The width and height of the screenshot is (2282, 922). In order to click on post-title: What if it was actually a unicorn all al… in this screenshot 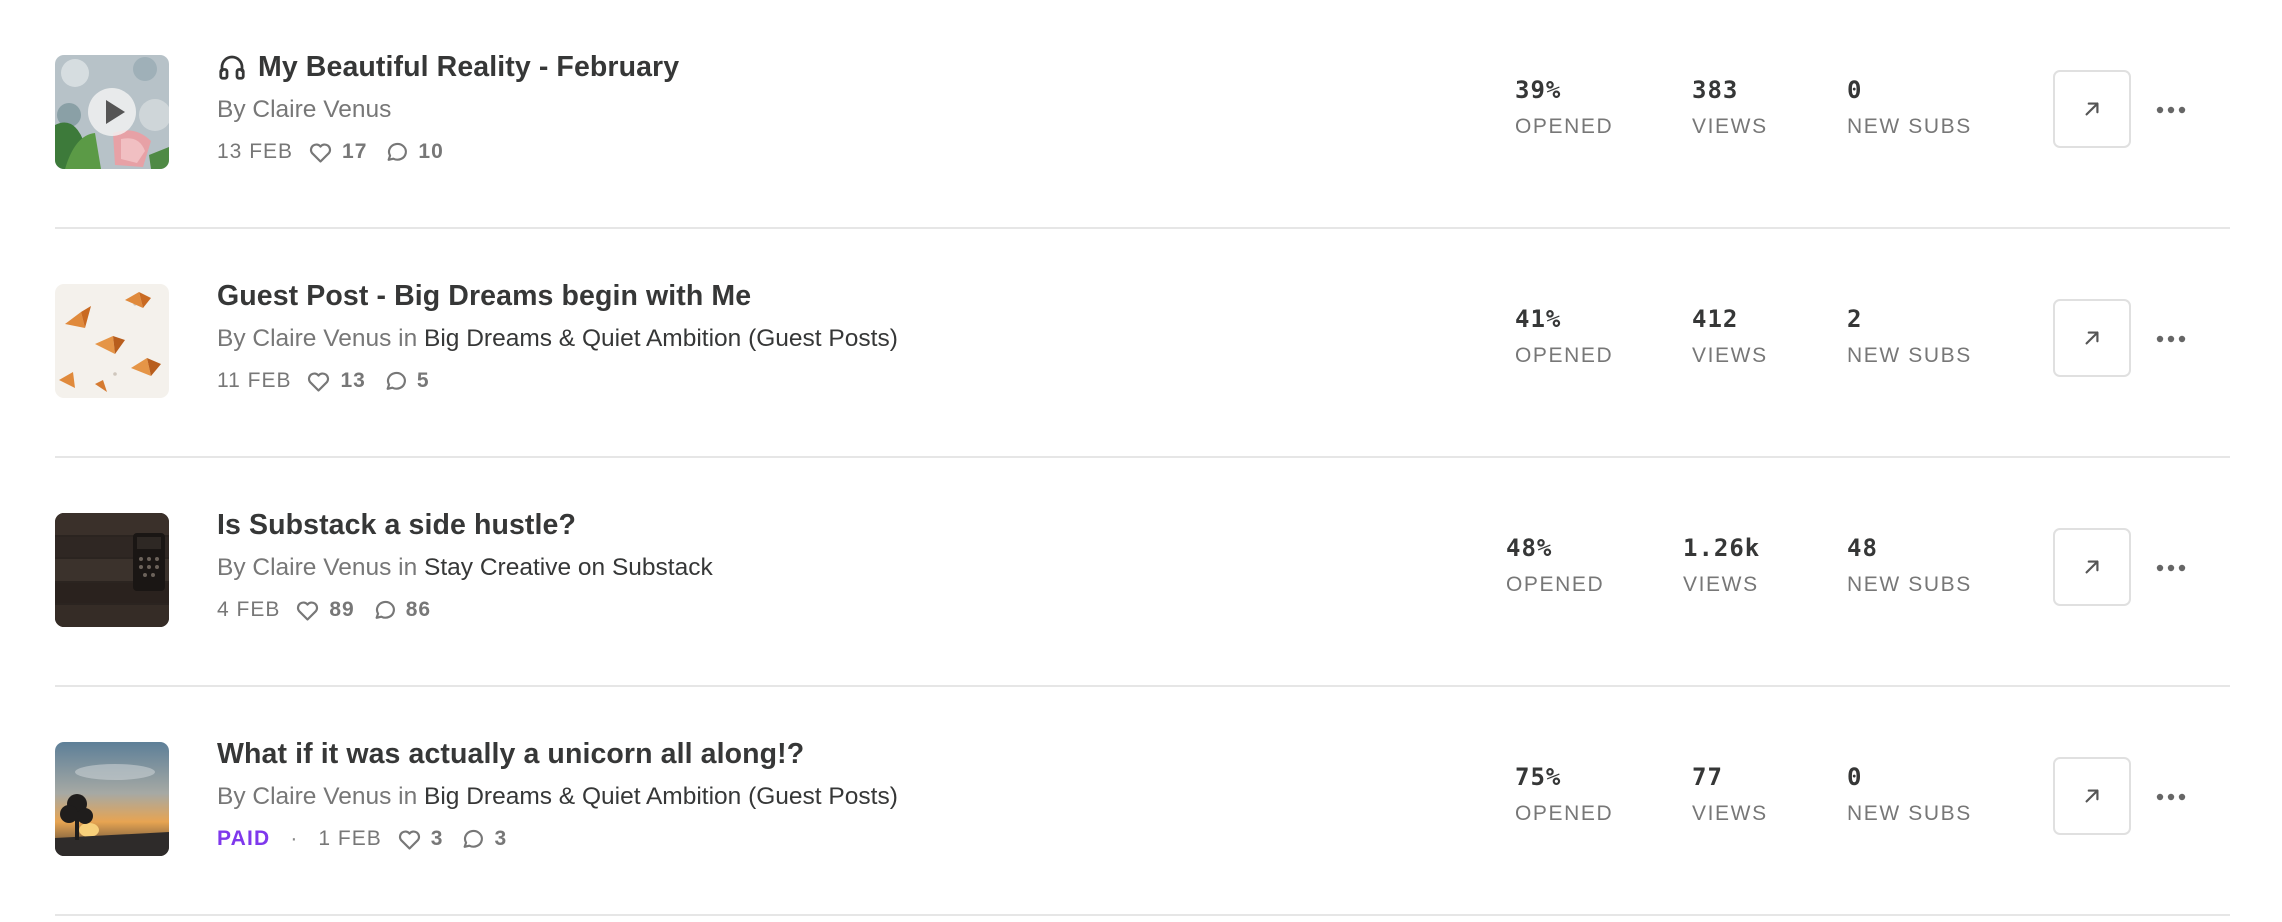, I will do `click(510, 754)`.